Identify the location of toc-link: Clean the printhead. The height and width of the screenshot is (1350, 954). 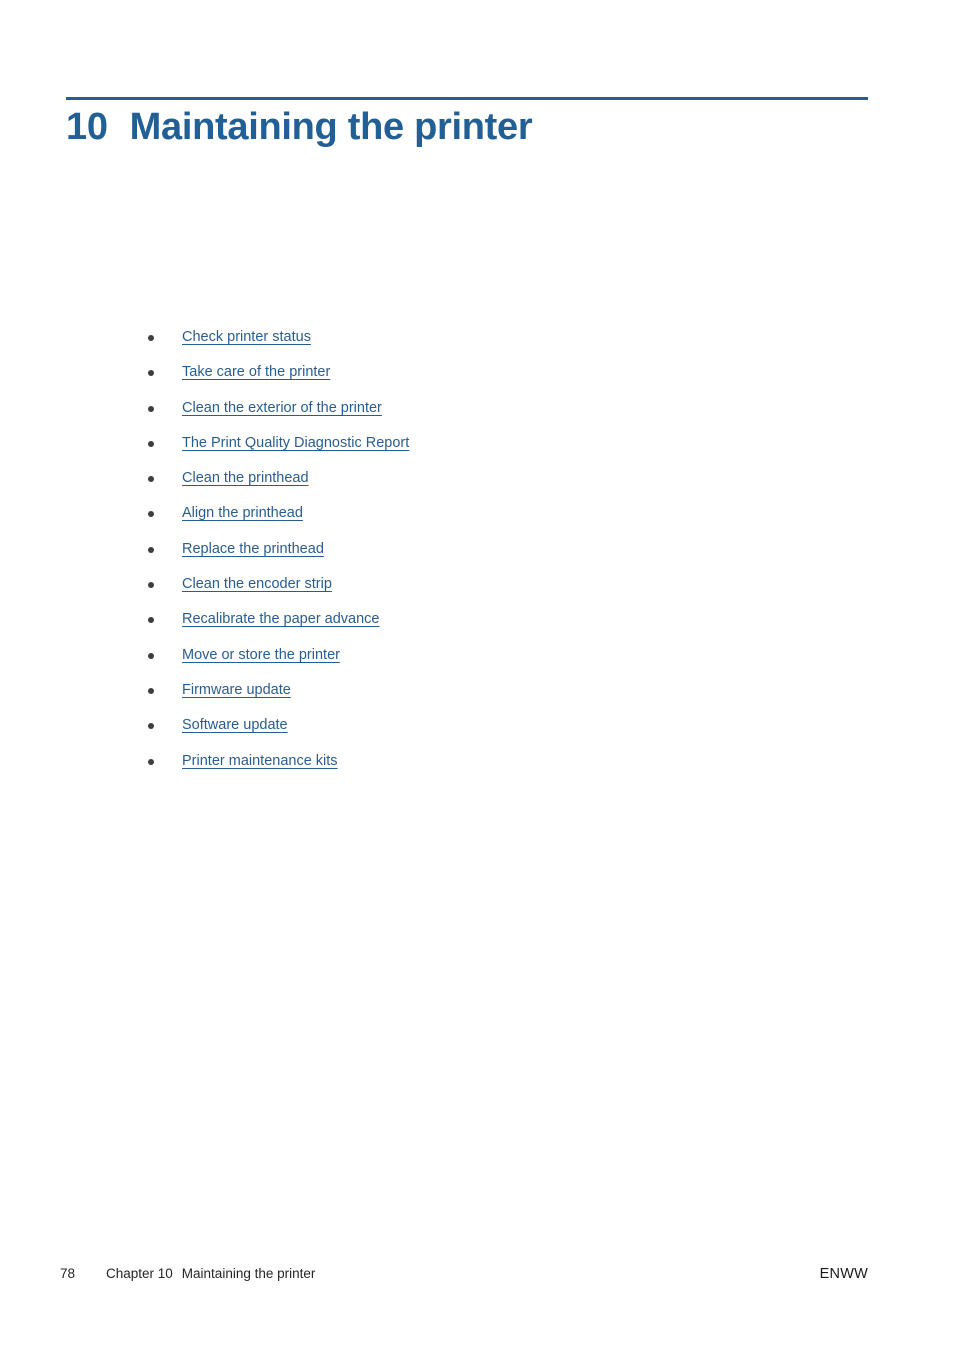
(245, 478).